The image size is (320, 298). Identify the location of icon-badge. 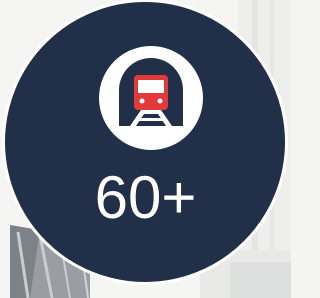
(151, 98).